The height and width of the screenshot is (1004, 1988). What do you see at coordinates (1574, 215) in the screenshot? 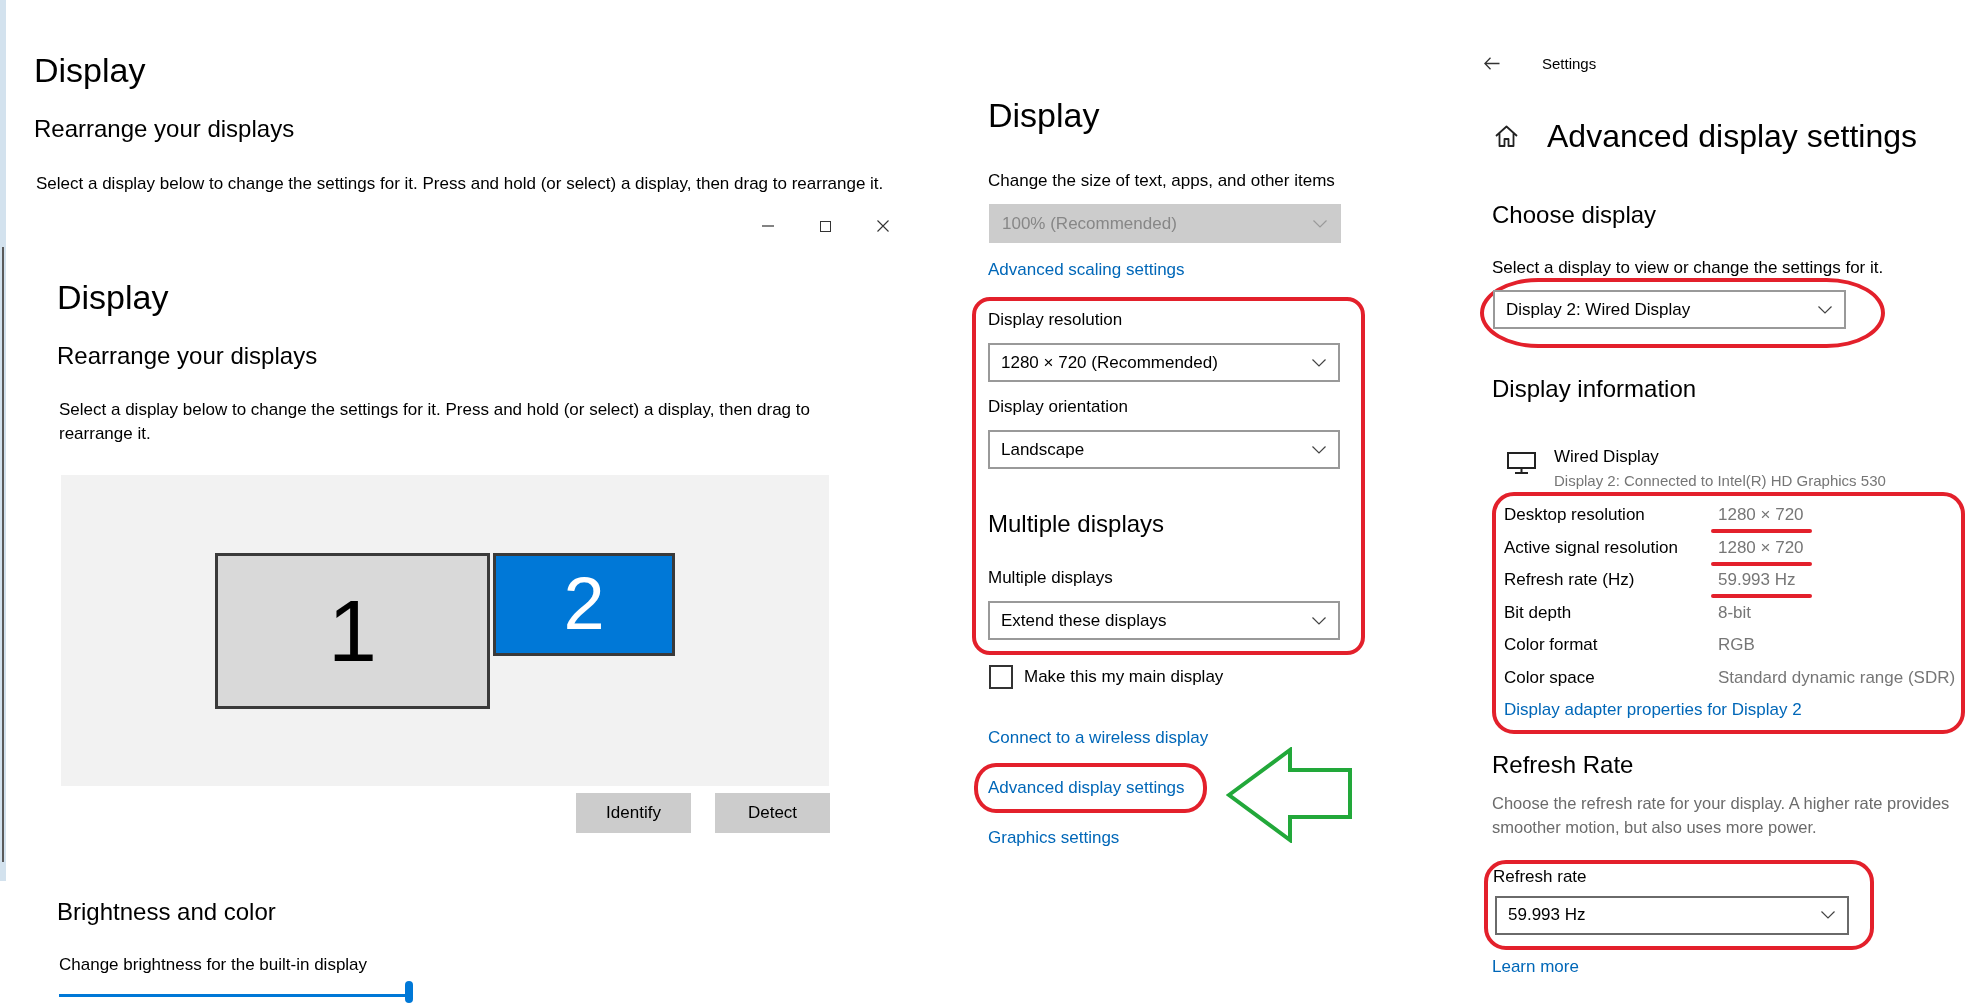
I see `section-heading: Choose display` at bounding box center [1574, 215].